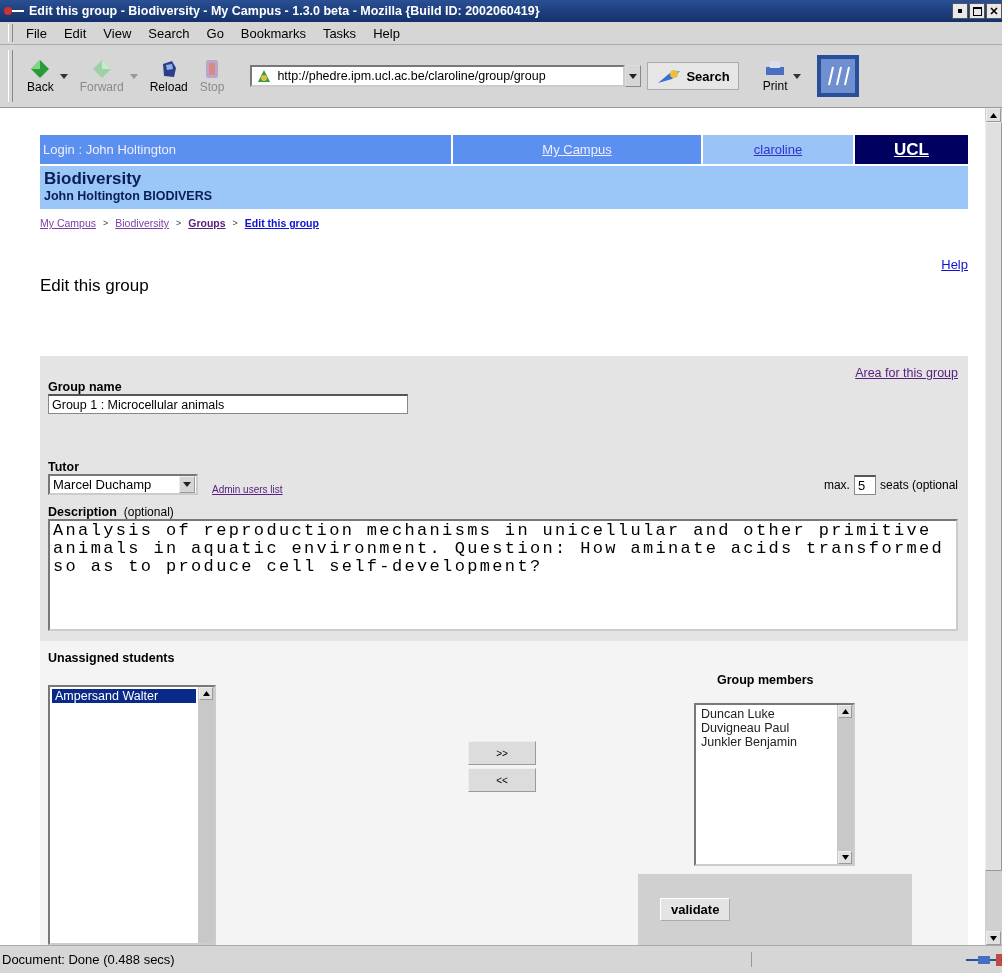  Describe the element at coordinates (503, 575) in the screenshot. I see `description-field: Analysis of reproduction mechanisms in unicellular and other primitive animals in aquatic environment. Question: How aminate acids transformed so as to produce cell self-development?` at that location.